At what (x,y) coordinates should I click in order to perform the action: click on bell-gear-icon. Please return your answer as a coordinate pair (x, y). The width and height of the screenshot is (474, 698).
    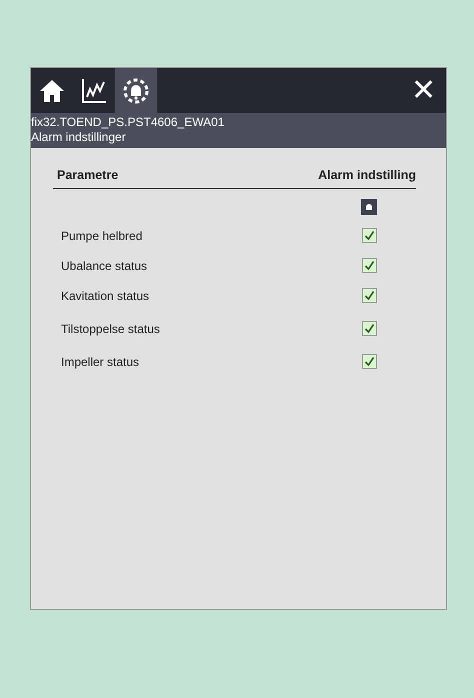
    Looking at the image, I should click on (136, 91).